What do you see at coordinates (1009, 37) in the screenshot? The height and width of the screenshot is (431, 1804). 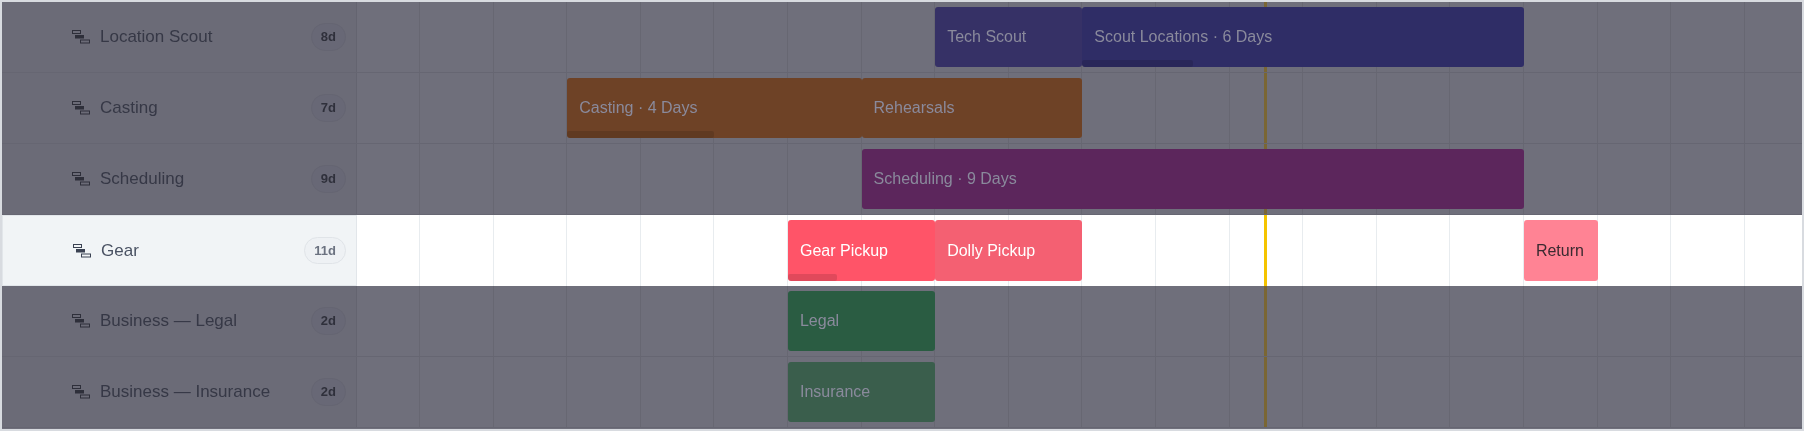 I see `task-bar: Tech Scout` at bounding box center [1009, 37].